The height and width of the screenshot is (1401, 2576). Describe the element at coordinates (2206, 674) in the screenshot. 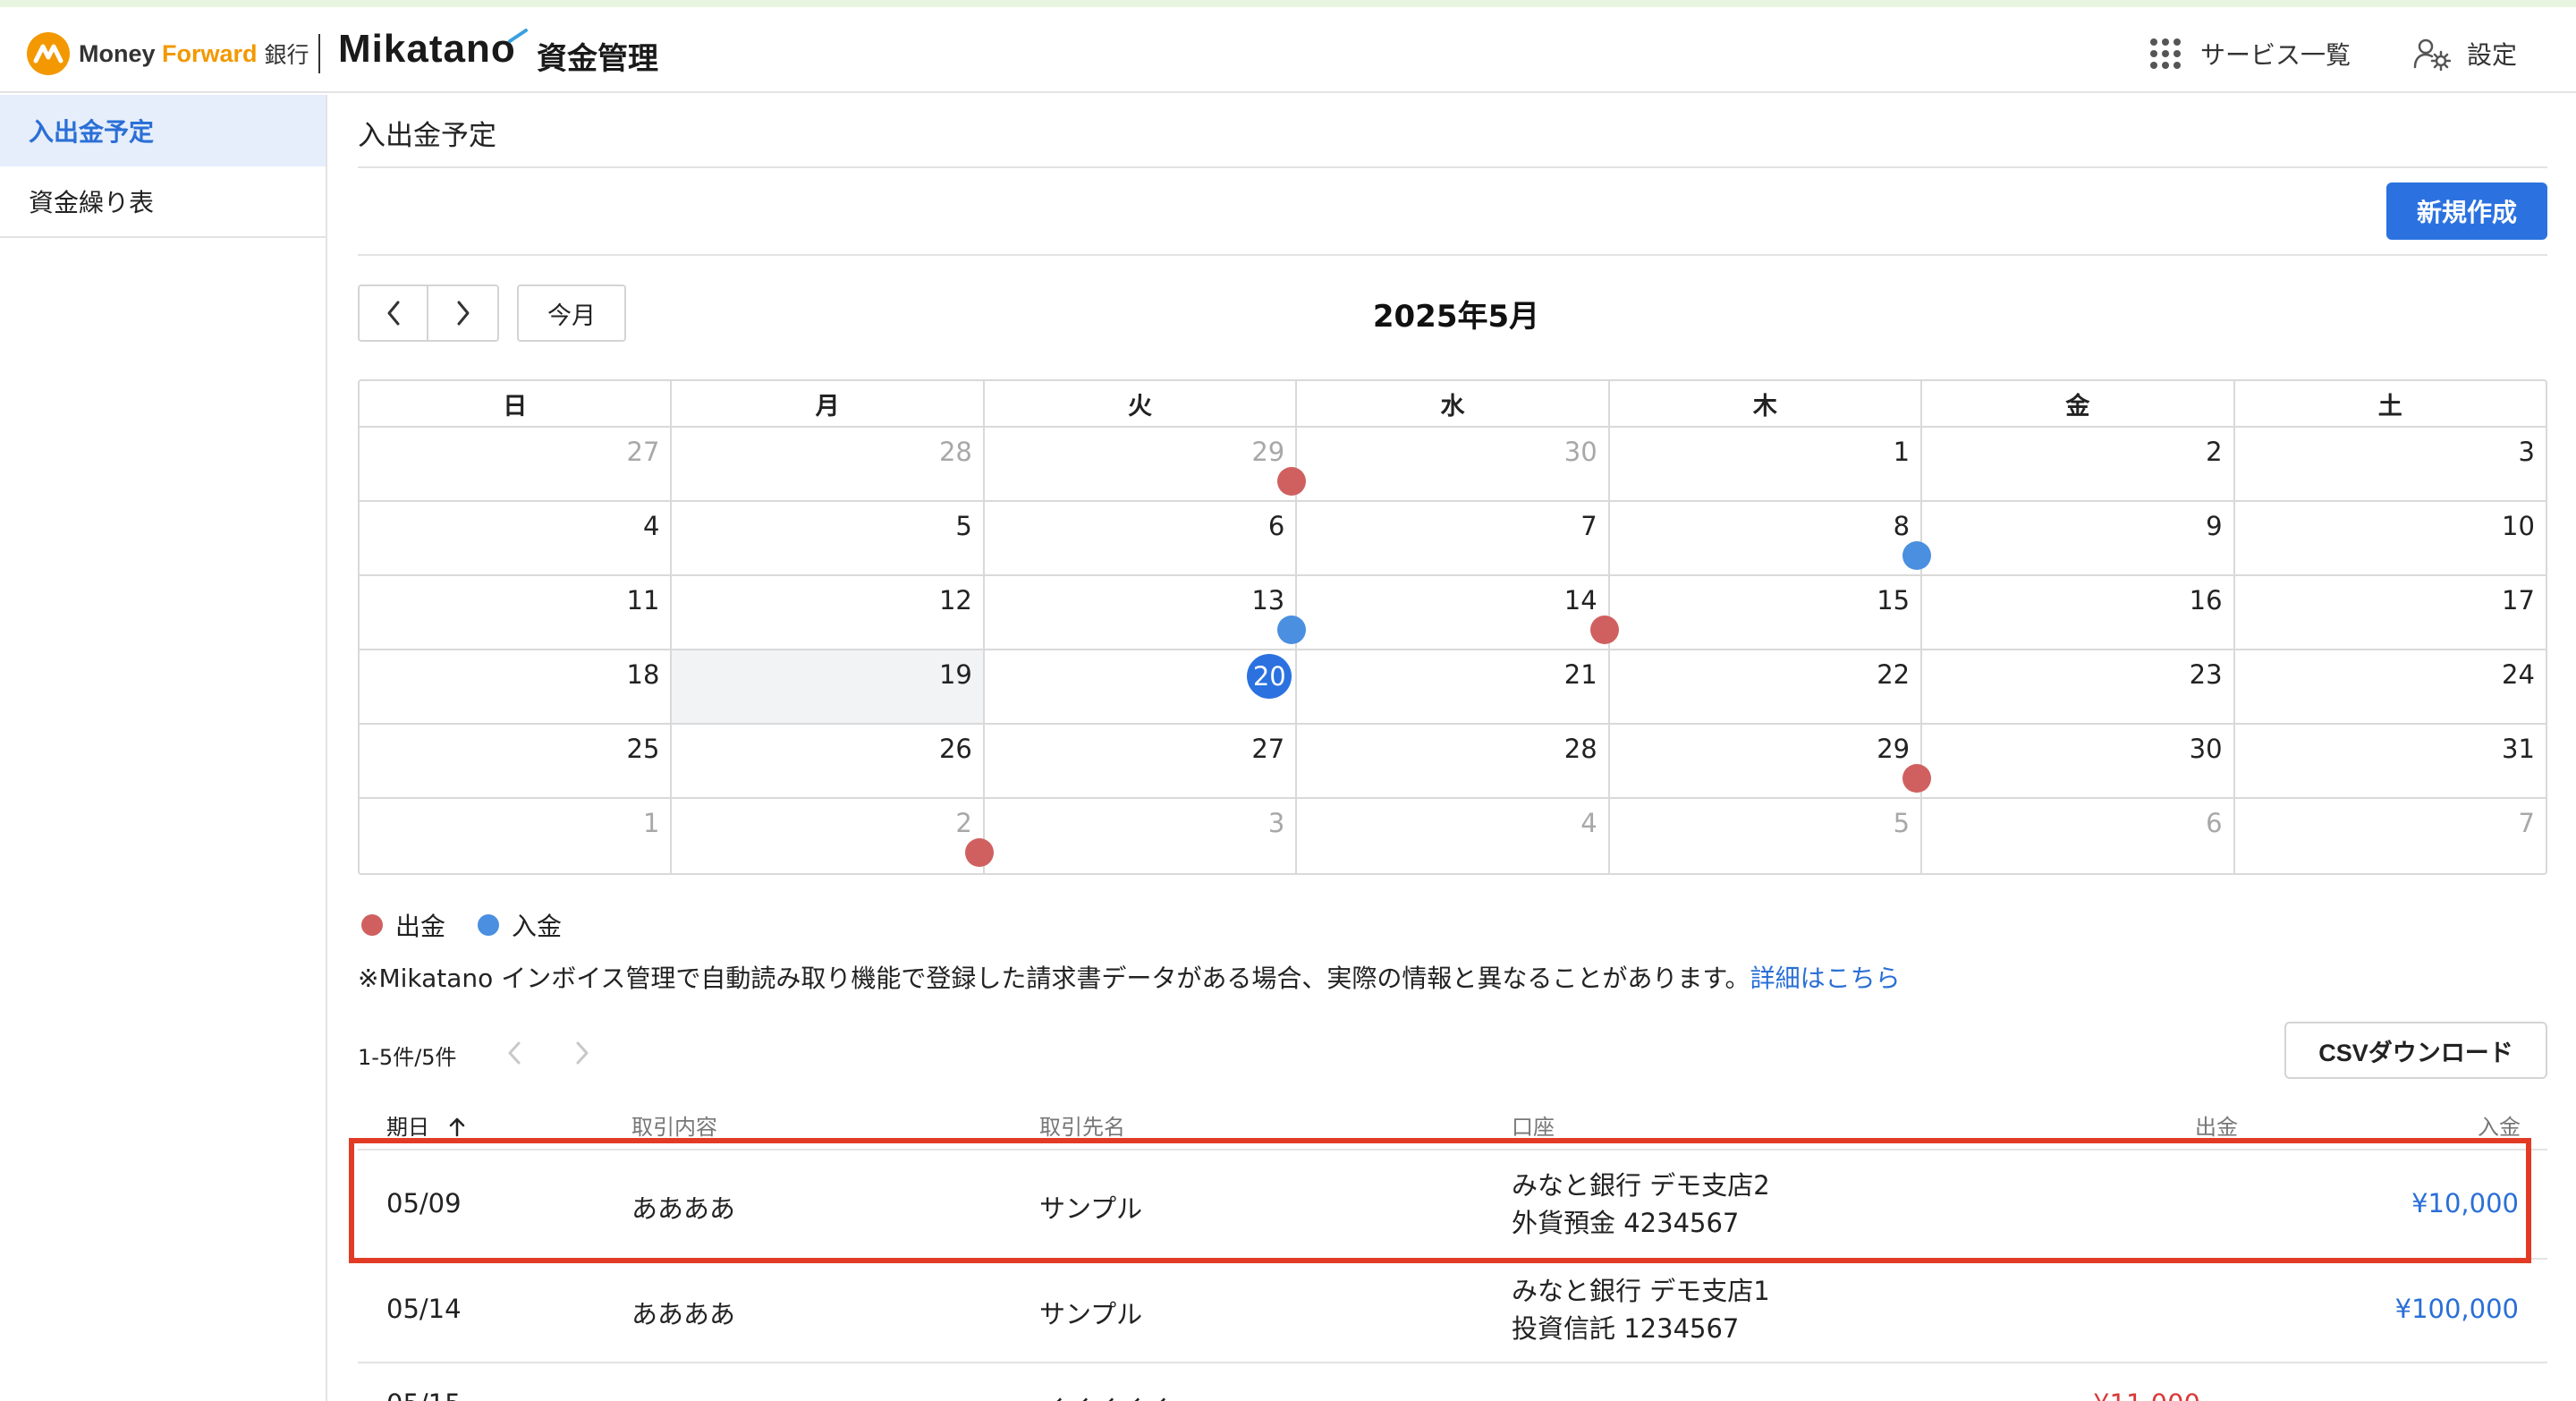

I see `calendar-day-number: 23` at that location.